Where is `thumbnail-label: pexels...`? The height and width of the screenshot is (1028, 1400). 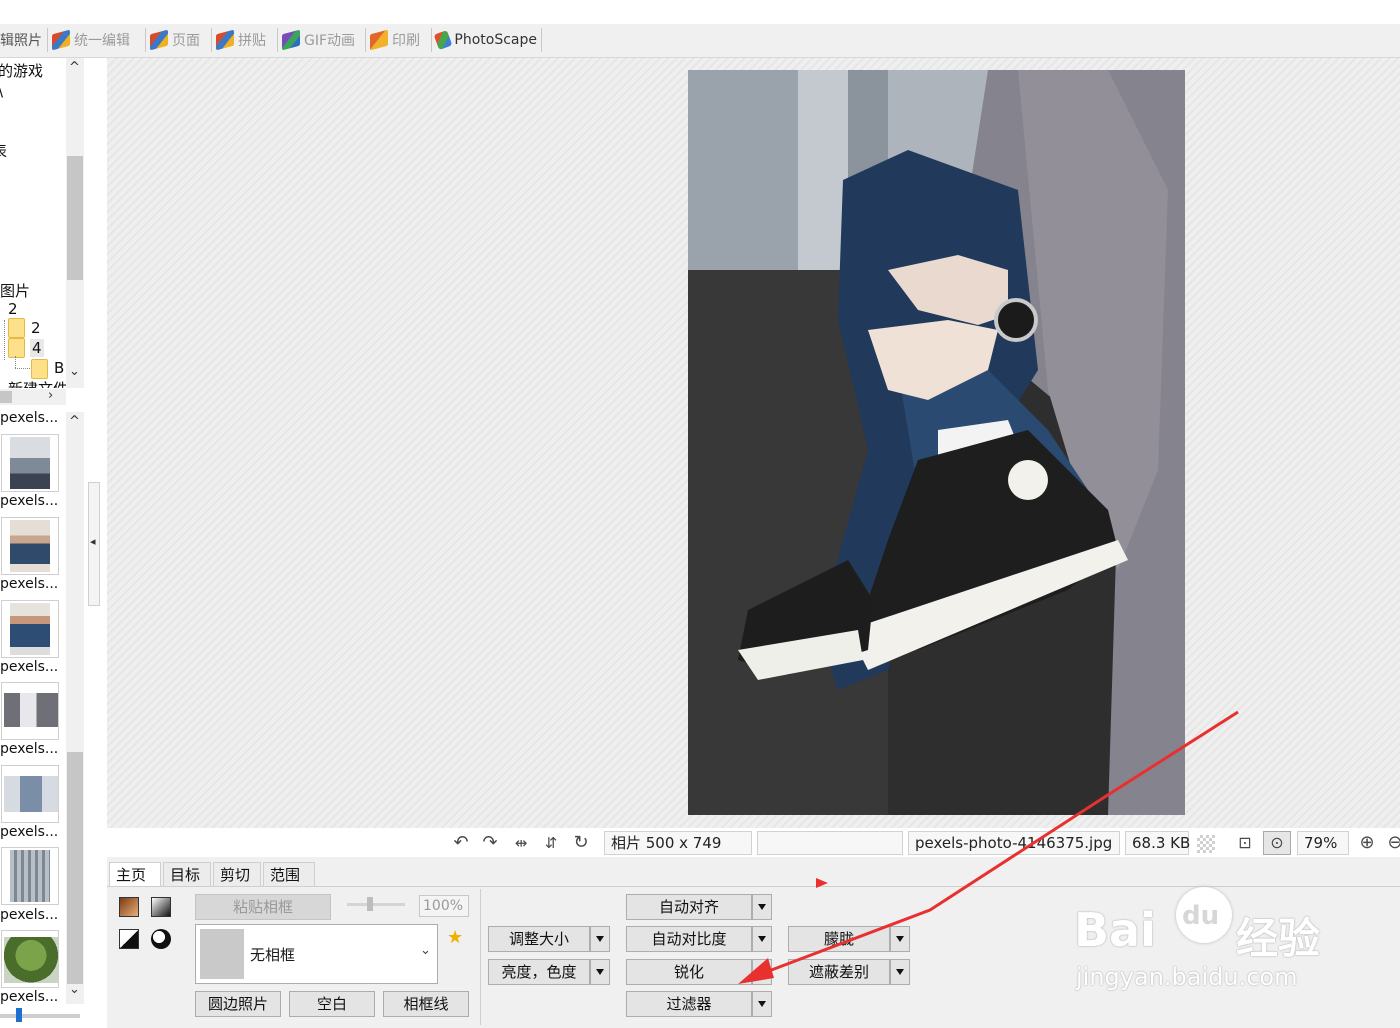
thumbnail-label: pexels... is located at coordinates (29, 749).